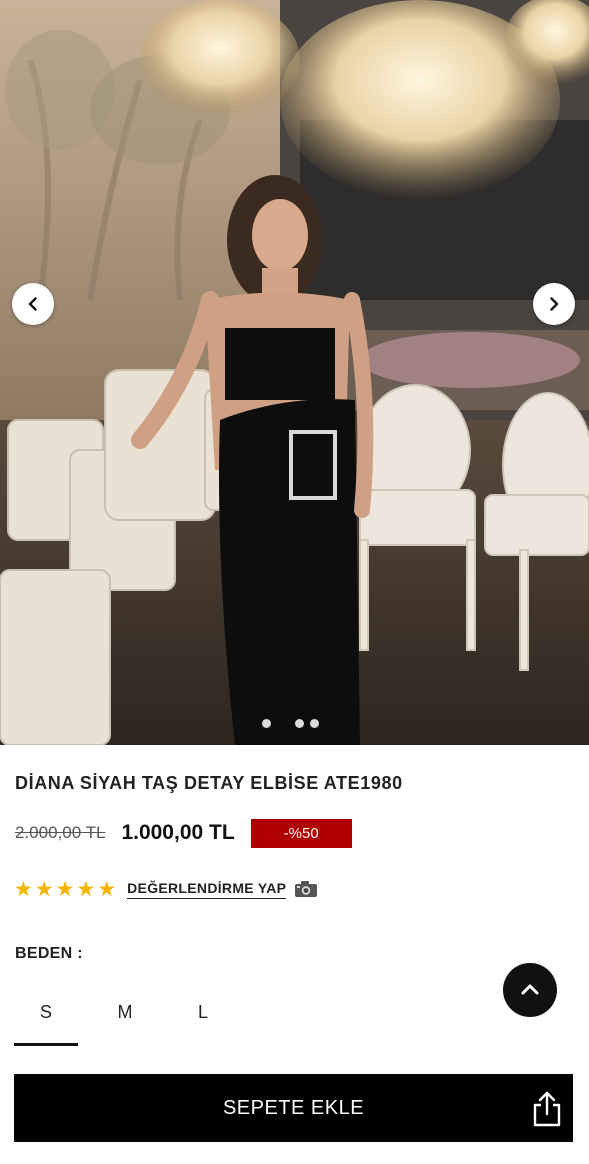  I want to click on product-title: DİANA SİYAH TAŞ DETAY ELBİSE ATE1980, so click(209, 783).